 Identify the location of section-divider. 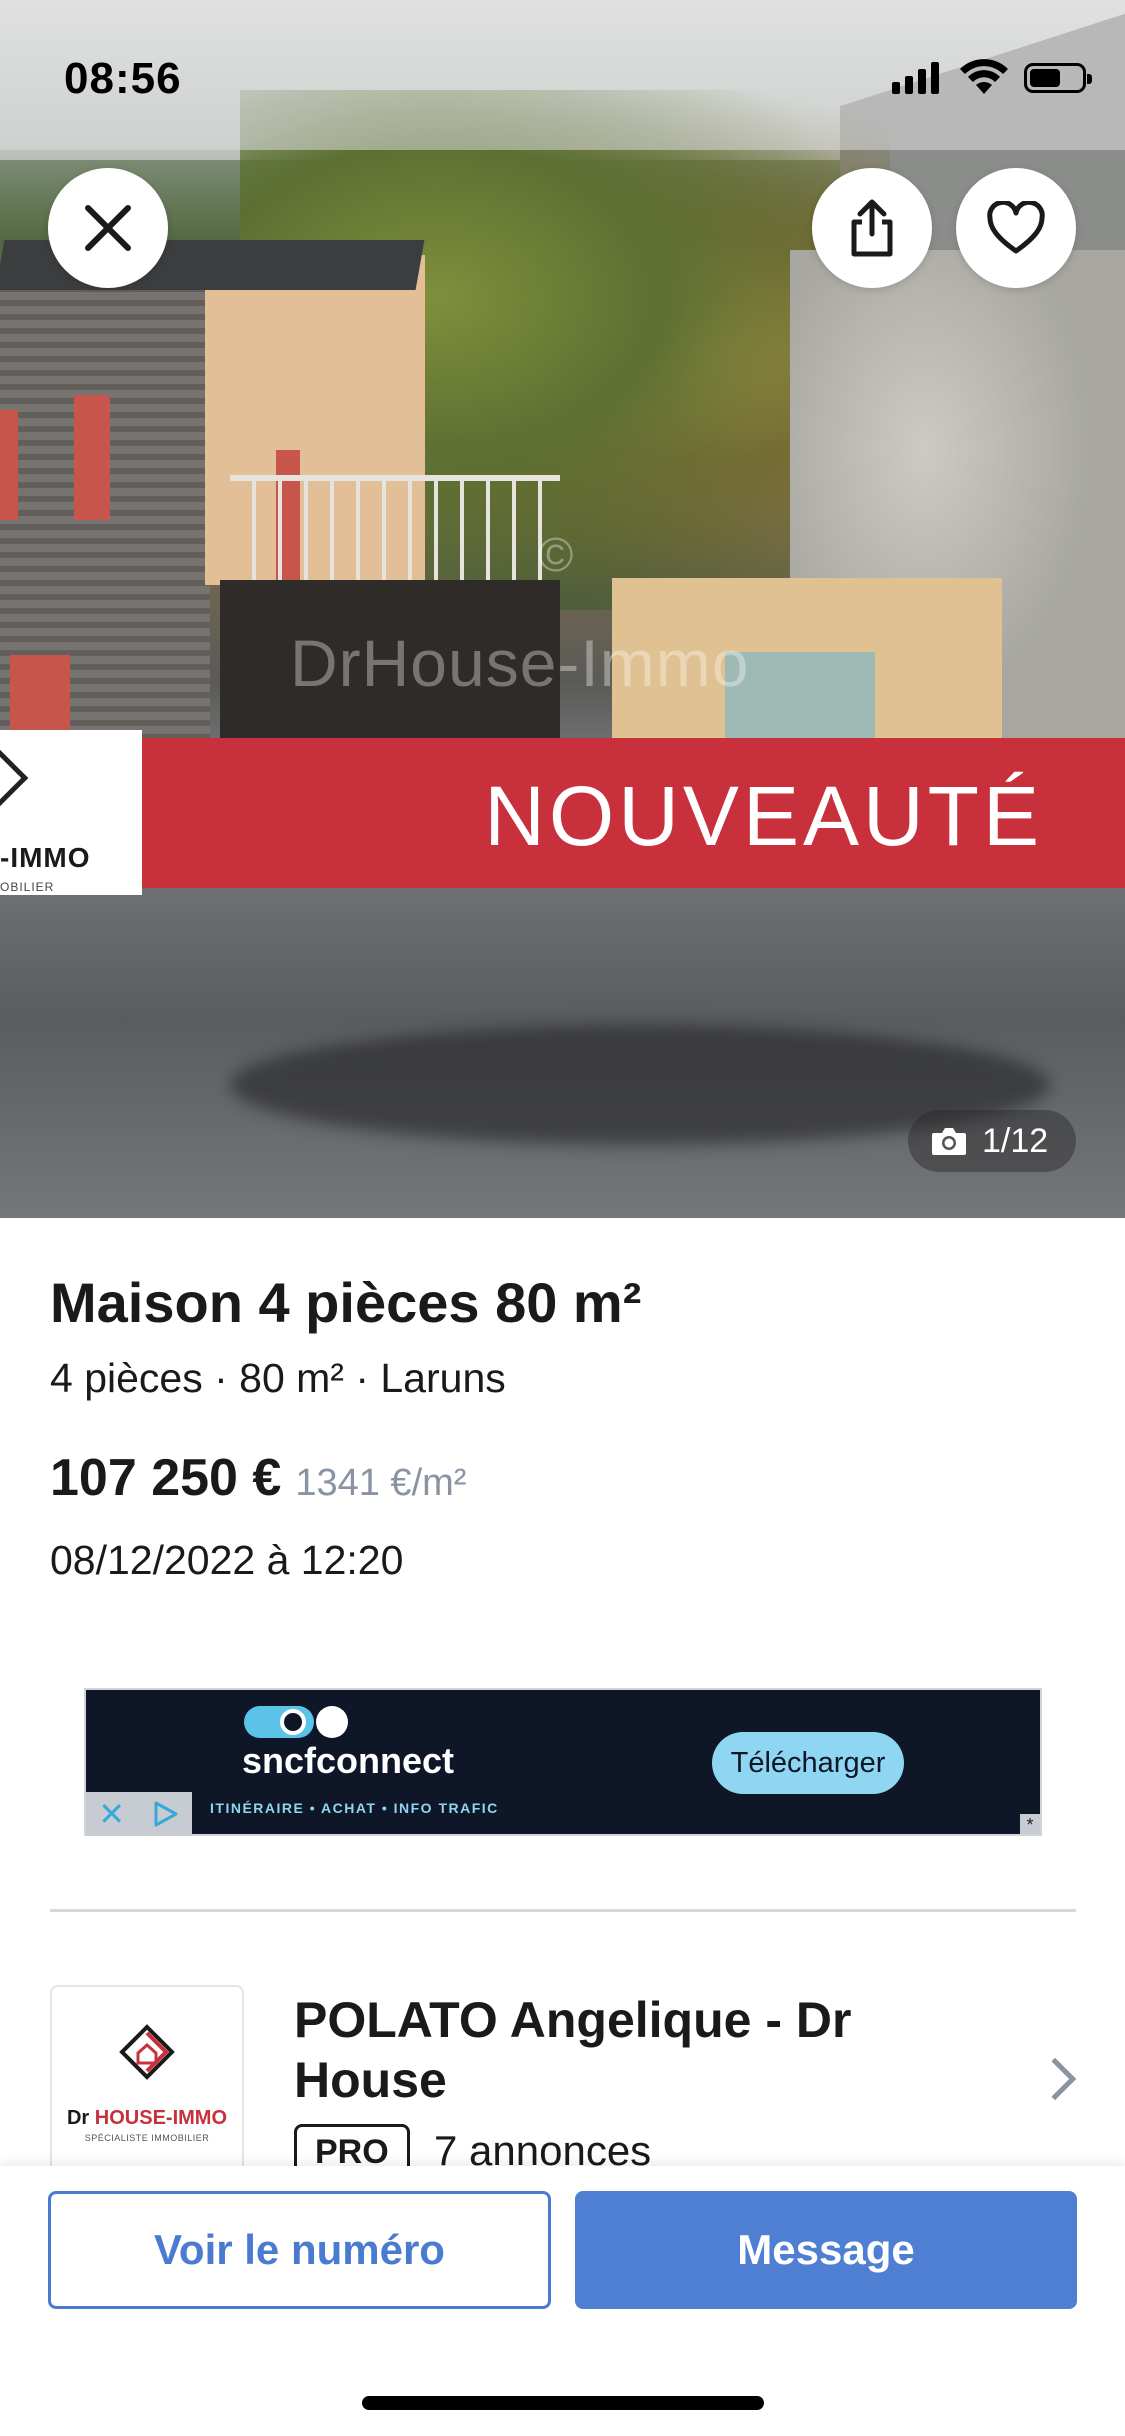
(563, 1910).